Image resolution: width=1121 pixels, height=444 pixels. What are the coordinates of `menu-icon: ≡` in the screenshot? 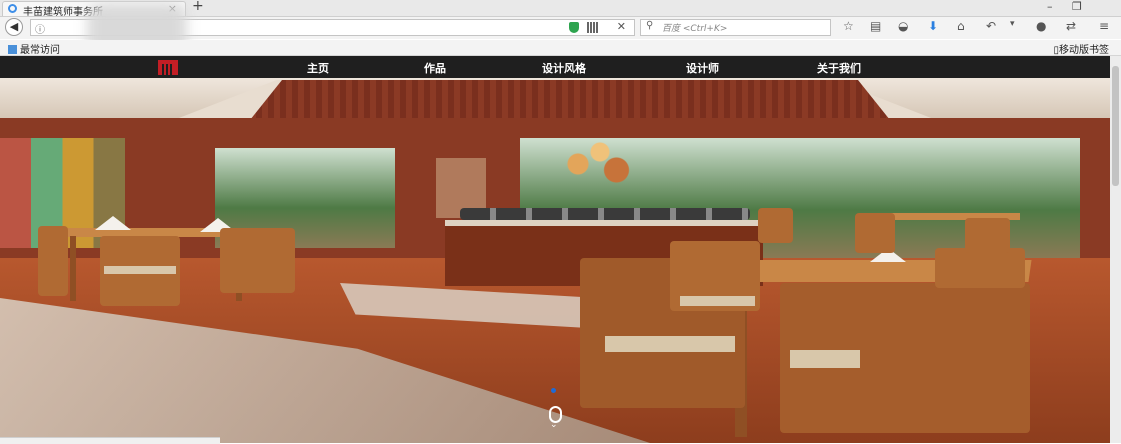 It's located at (1104, 26).